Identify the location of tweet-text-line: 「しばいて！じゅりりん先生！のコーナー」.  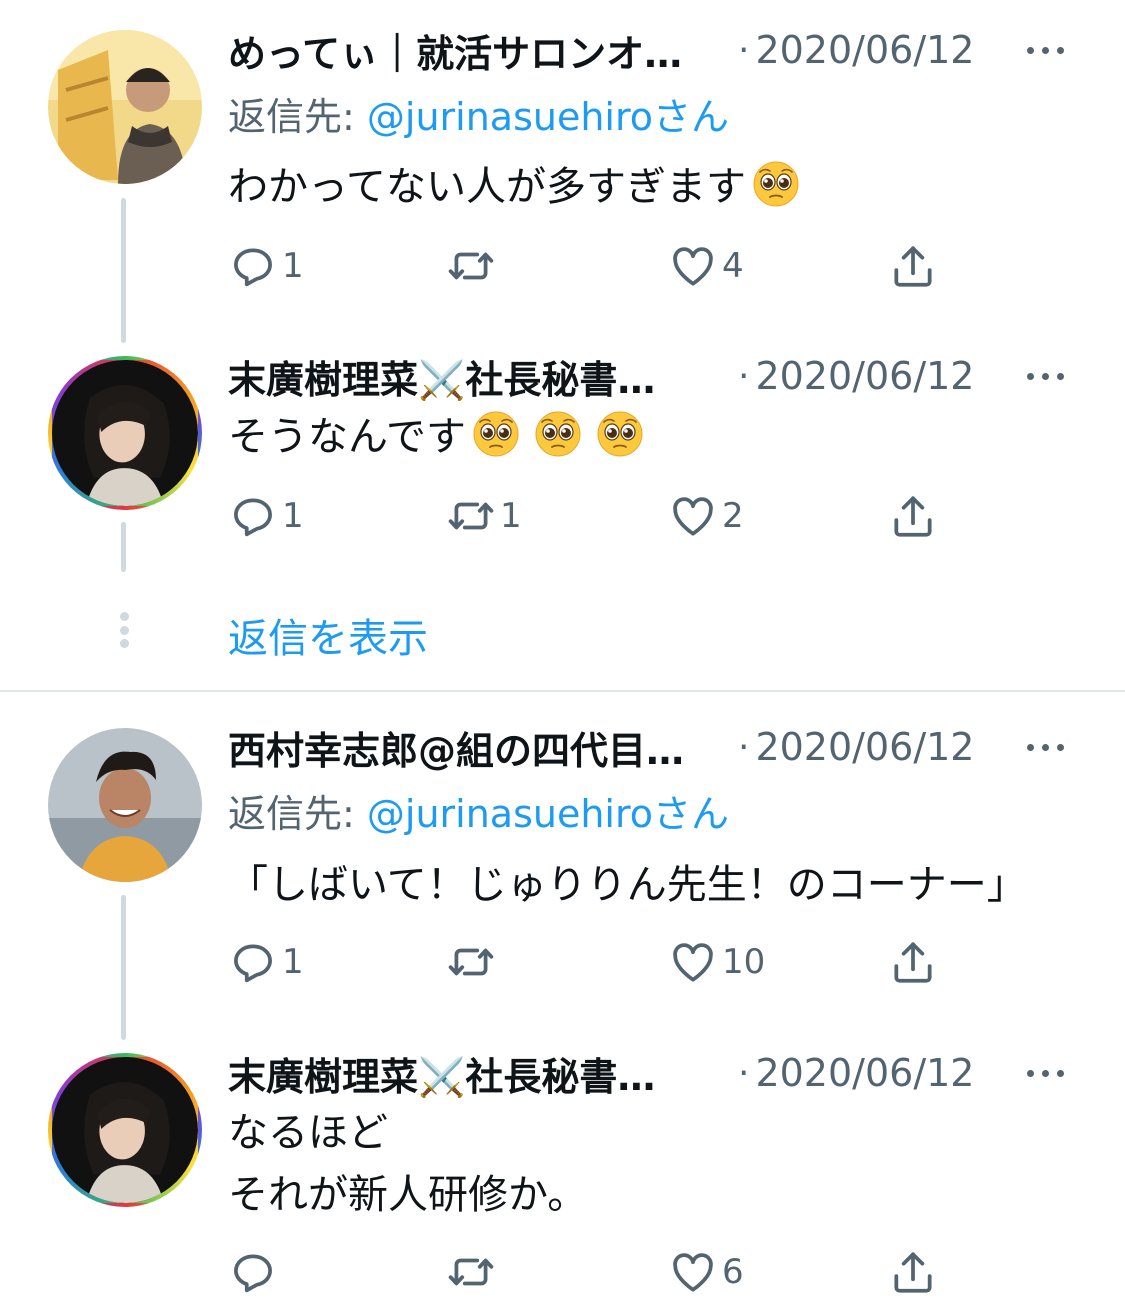
(627, 885).